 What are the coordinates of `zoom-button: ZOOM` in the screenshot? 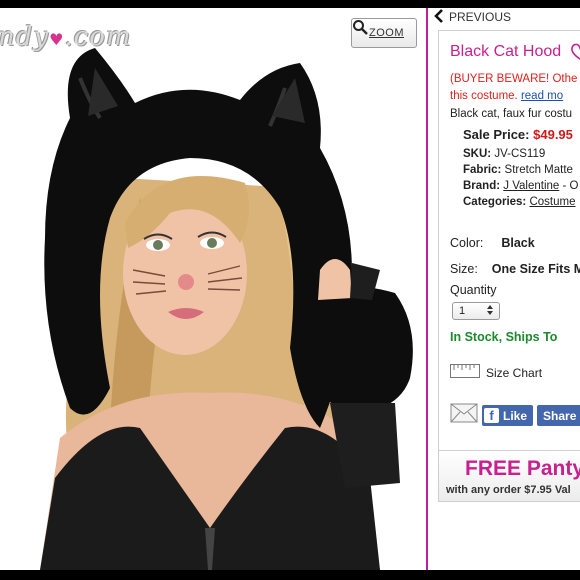 It's located at (384, 33).